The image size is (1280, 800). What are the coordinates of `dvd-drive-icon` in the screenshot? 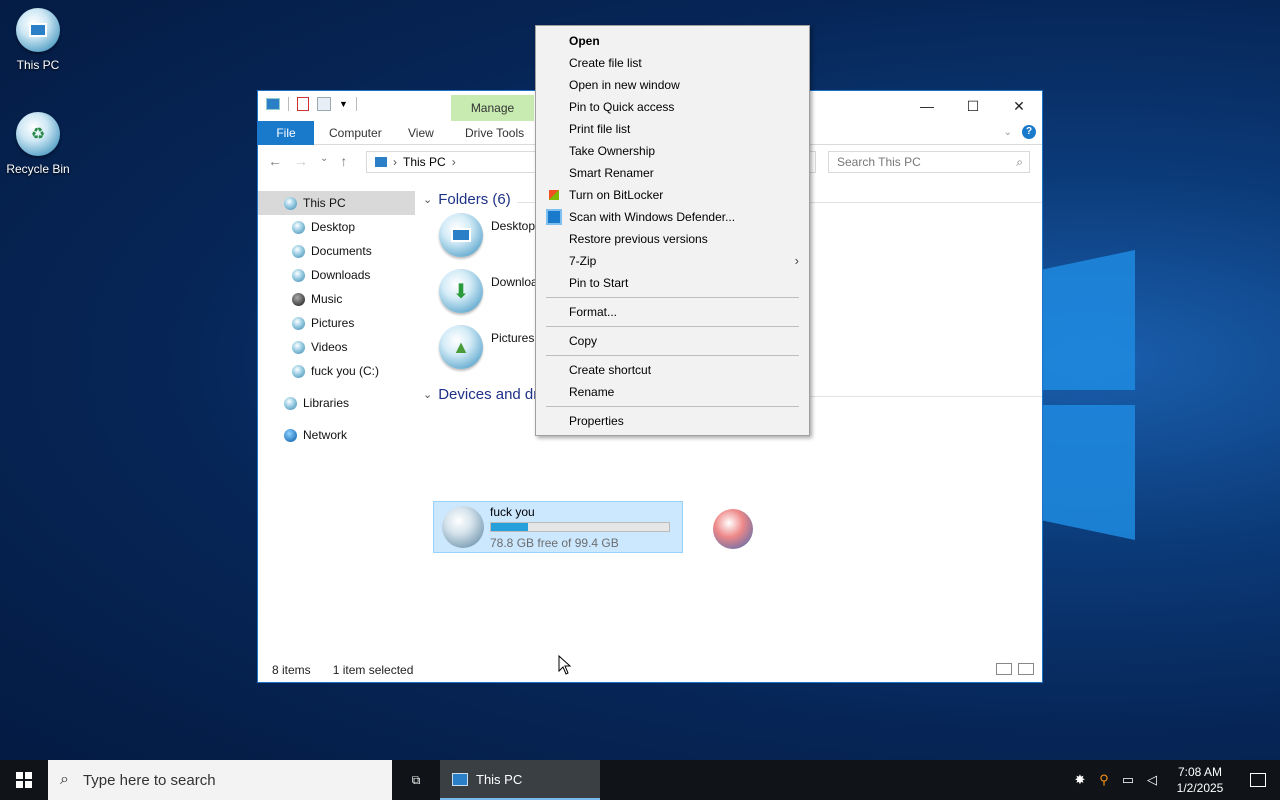 It's located at (733, 529).